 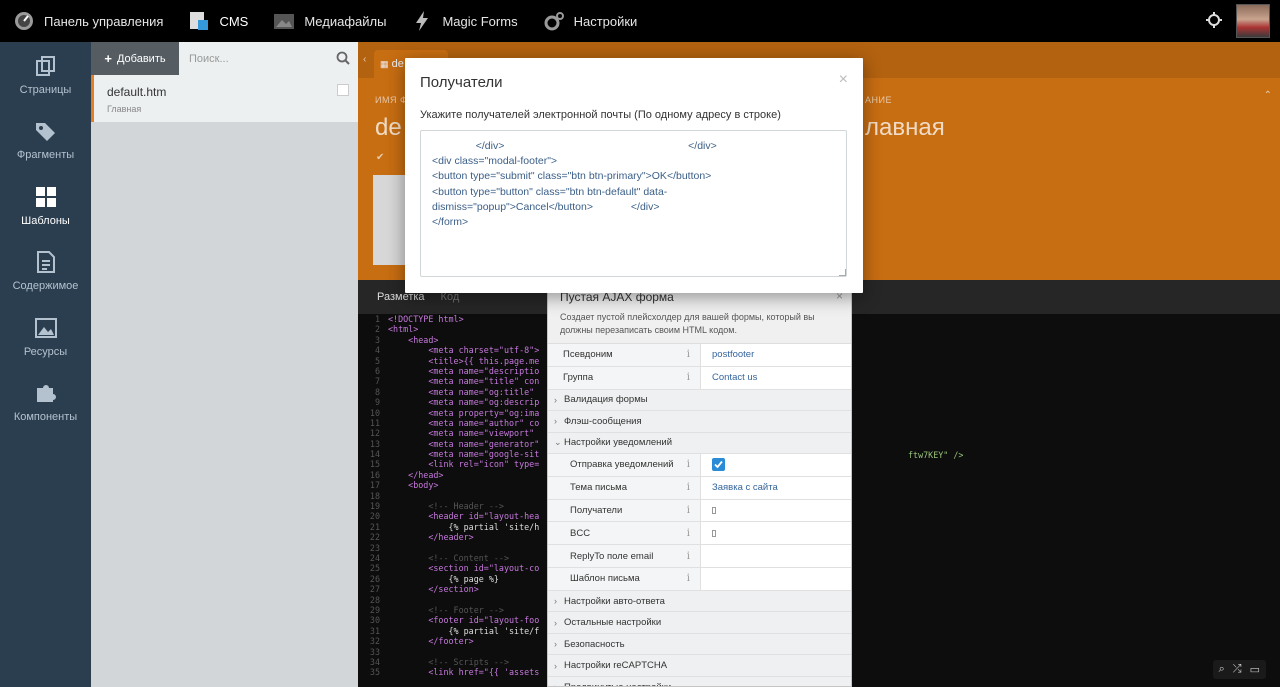 What do you see at coordinates (1237, 669) in the screenshot?
I see `shuffle-icon: ⤮` at bounding box center [1237, 669].